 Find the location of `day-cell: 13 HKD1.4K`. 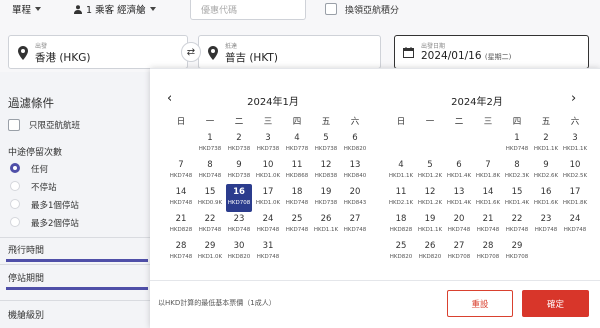

day-cell: 13 HKD1.4K is located at coordinates (459, 198).